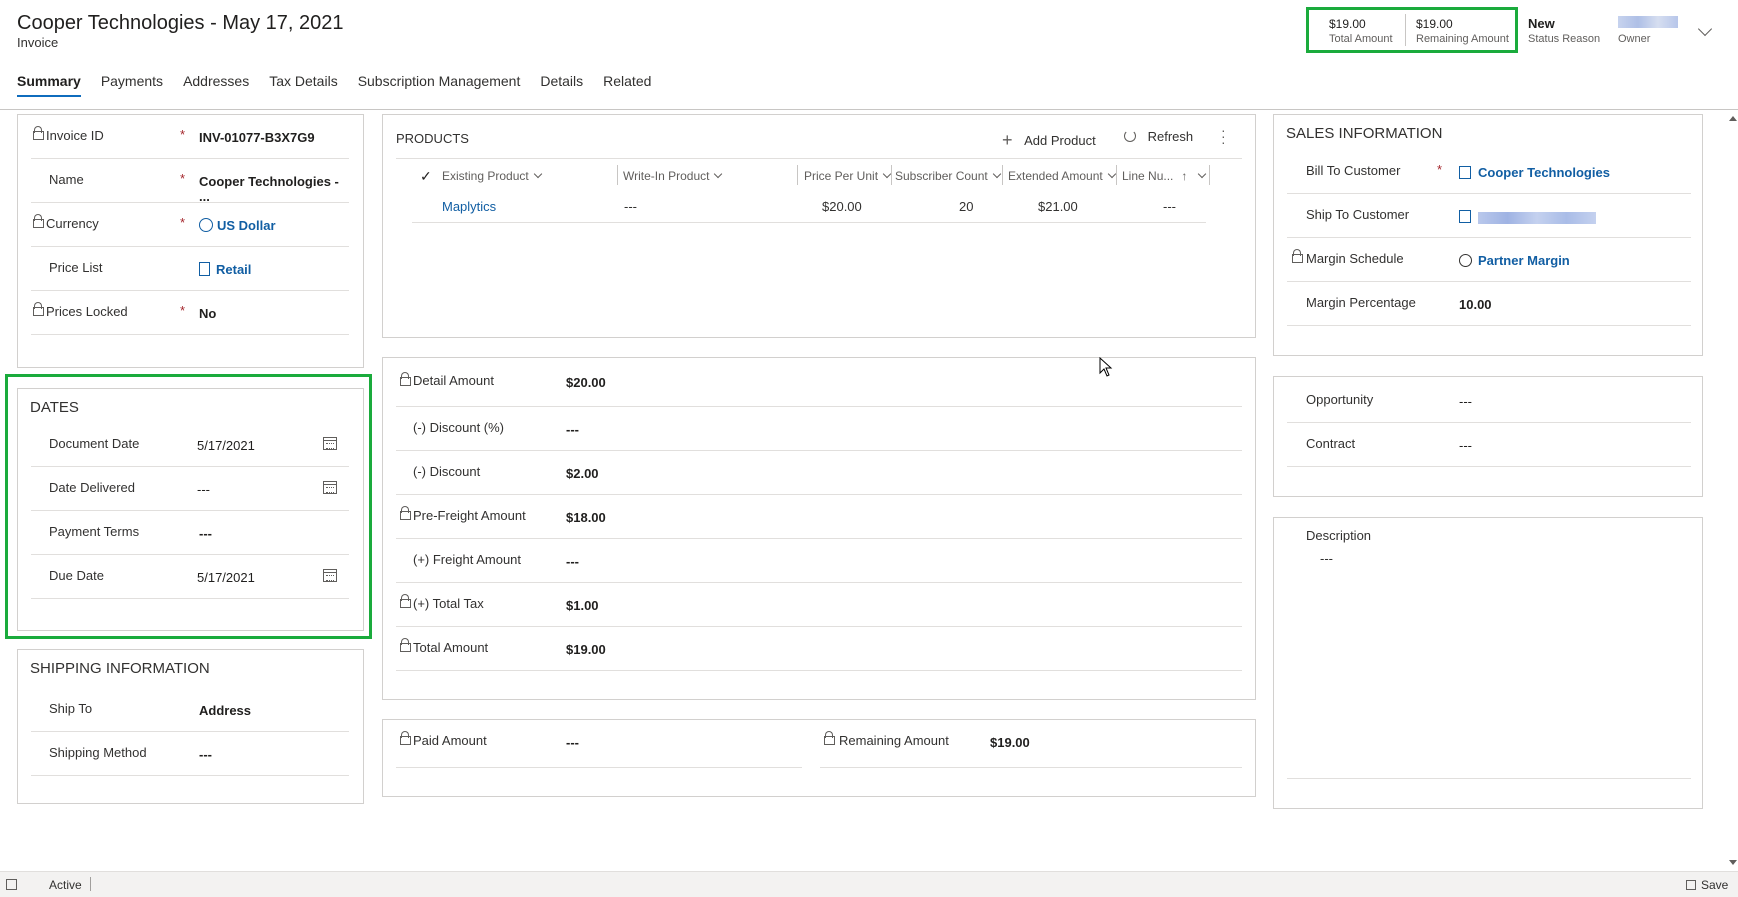 The width and height of the screenshot is (1738, 897). What do you see at coordinates (582, 473) in the screenshot?
I see `discount-value: $2.00` at bounding box center [582, 473].